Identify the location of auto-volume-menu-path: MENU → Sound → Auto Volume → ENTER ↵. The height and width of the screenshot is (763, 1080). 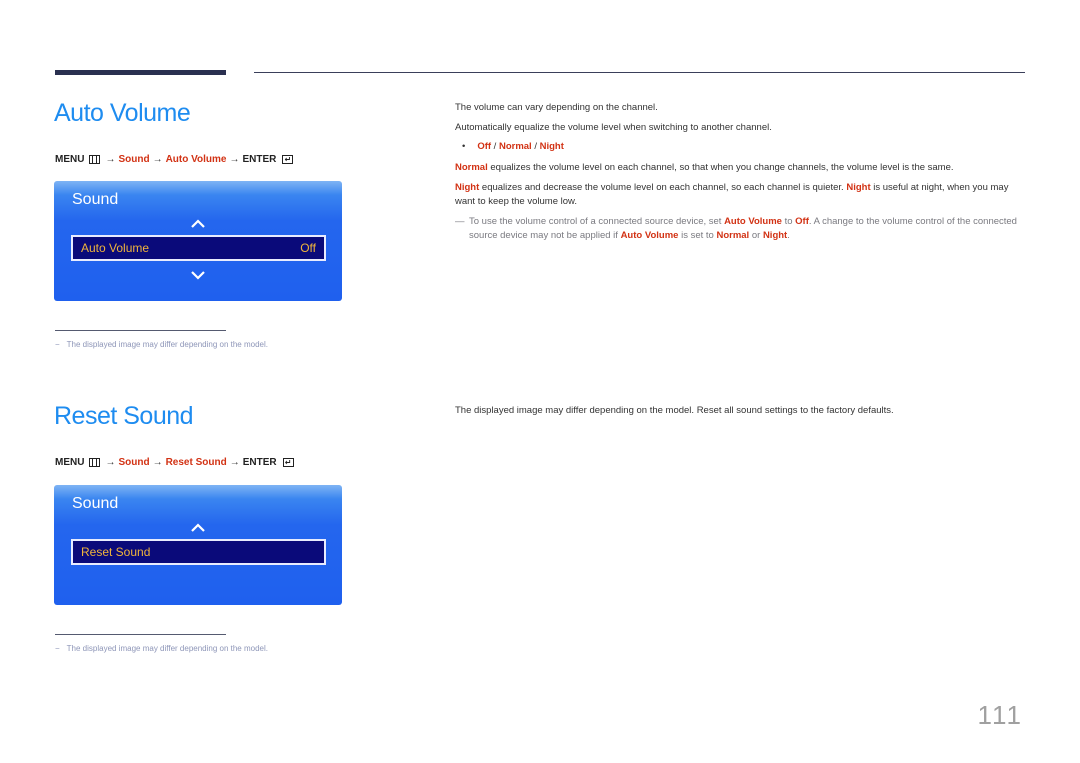
(174, 159).